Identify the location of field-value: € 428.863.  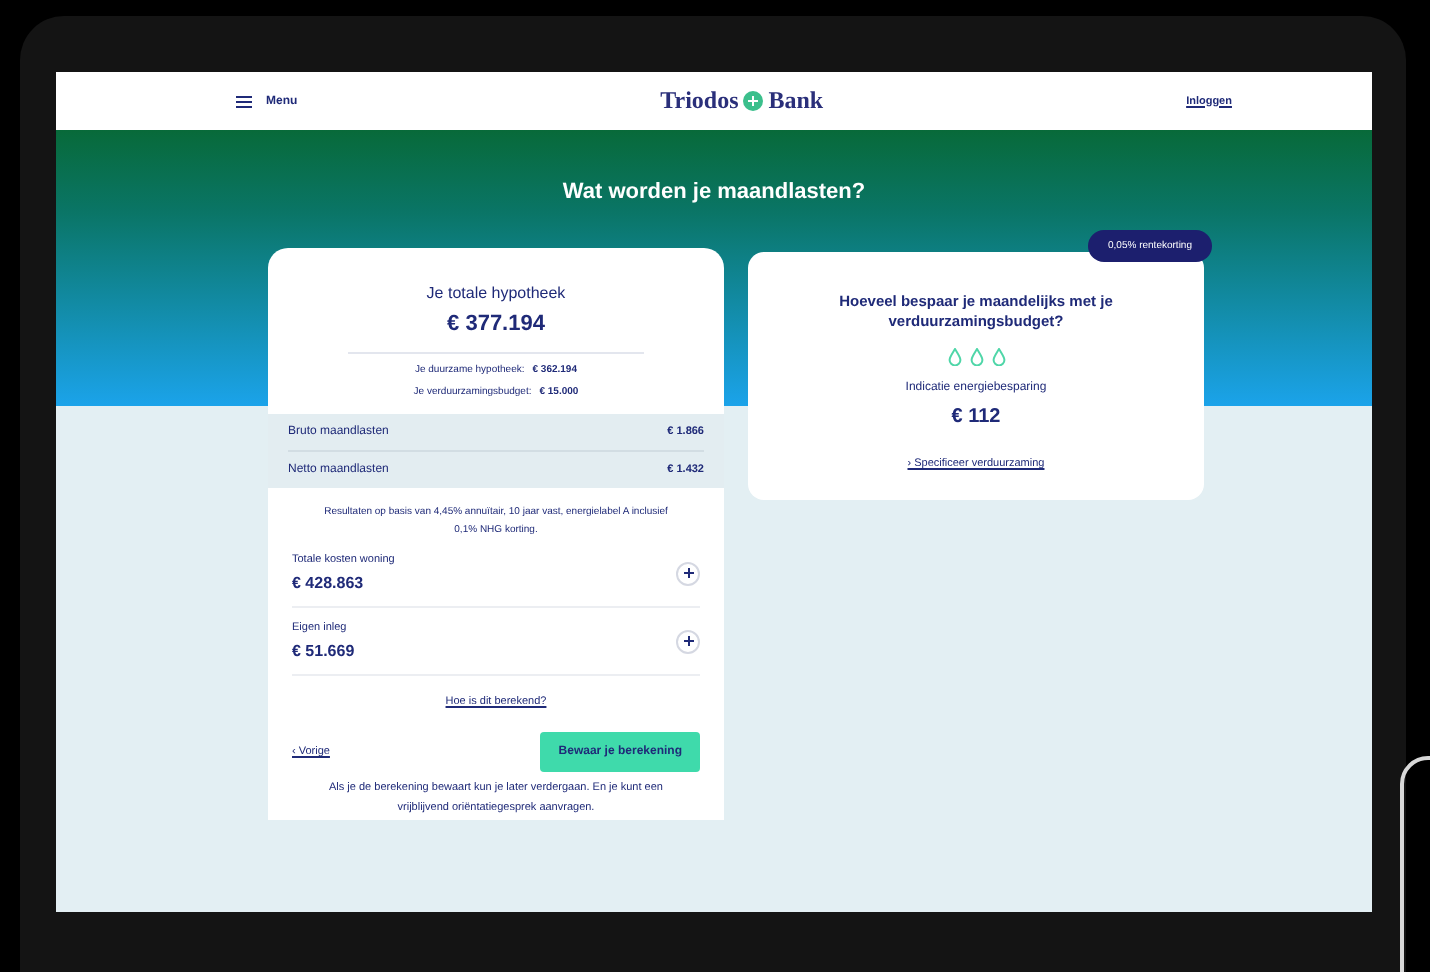
(329, 583).